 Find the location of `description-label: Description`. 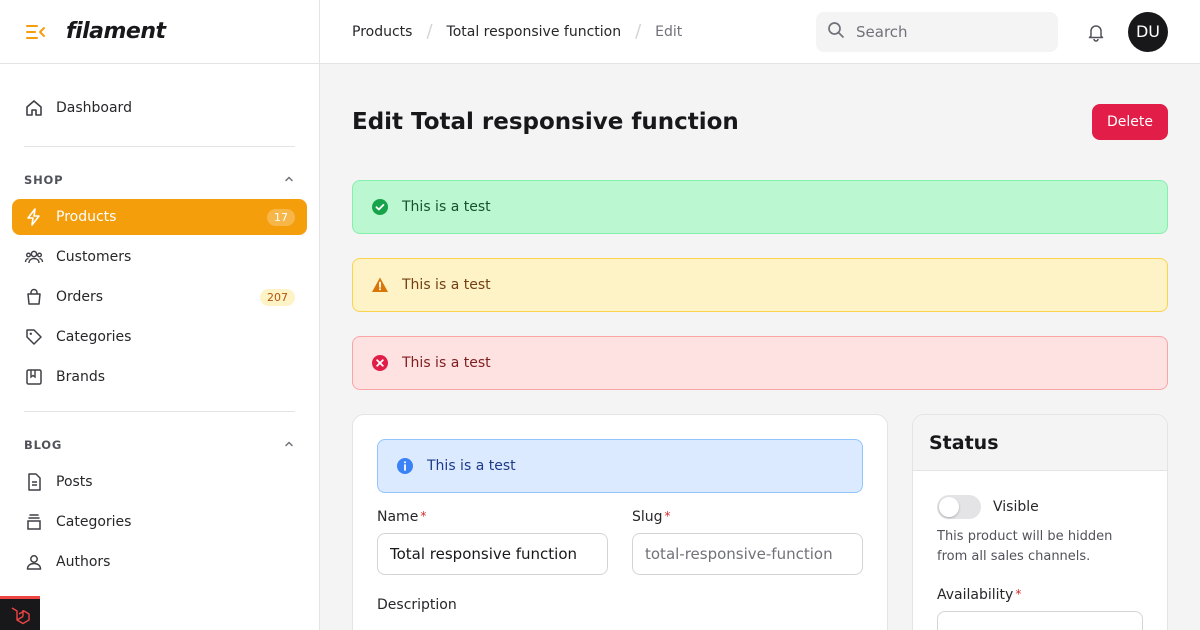

description-label: Description is located at coordinates (417, 605).